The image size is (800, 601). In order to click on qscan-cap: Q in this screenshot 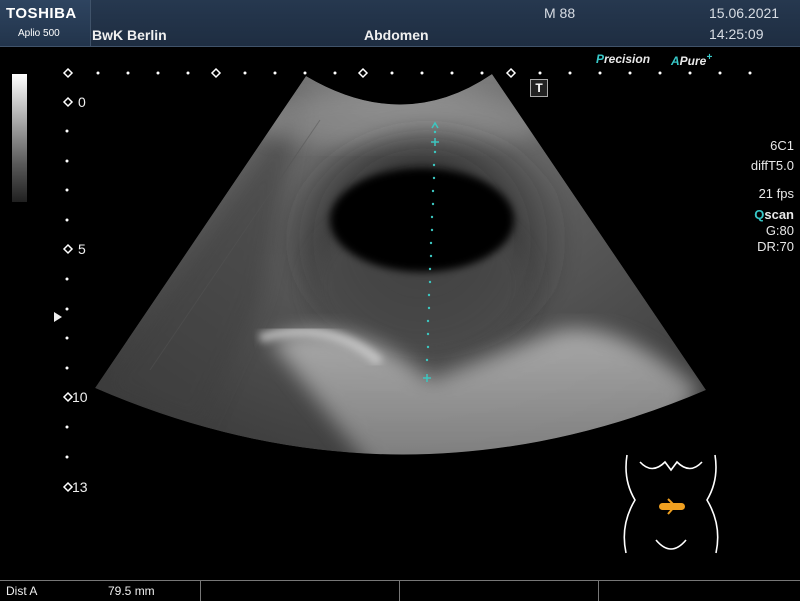, I will do `click(759, 214)`.